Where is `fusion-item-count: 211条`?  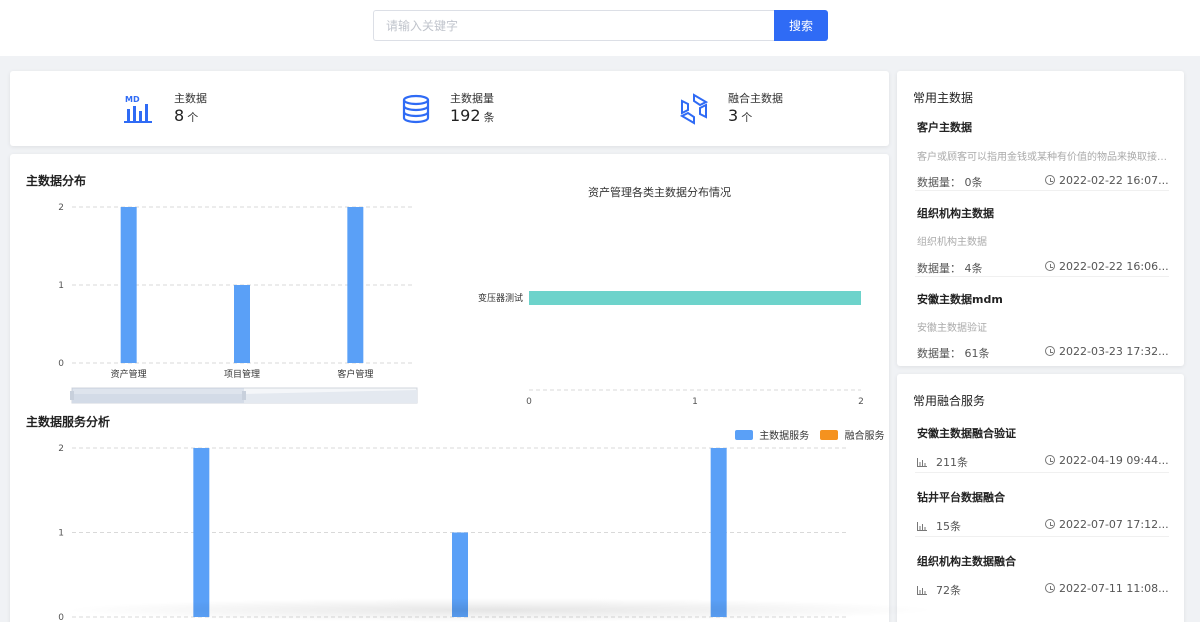 fusion-item-count: 211条 is located at coordinates (942, 462).